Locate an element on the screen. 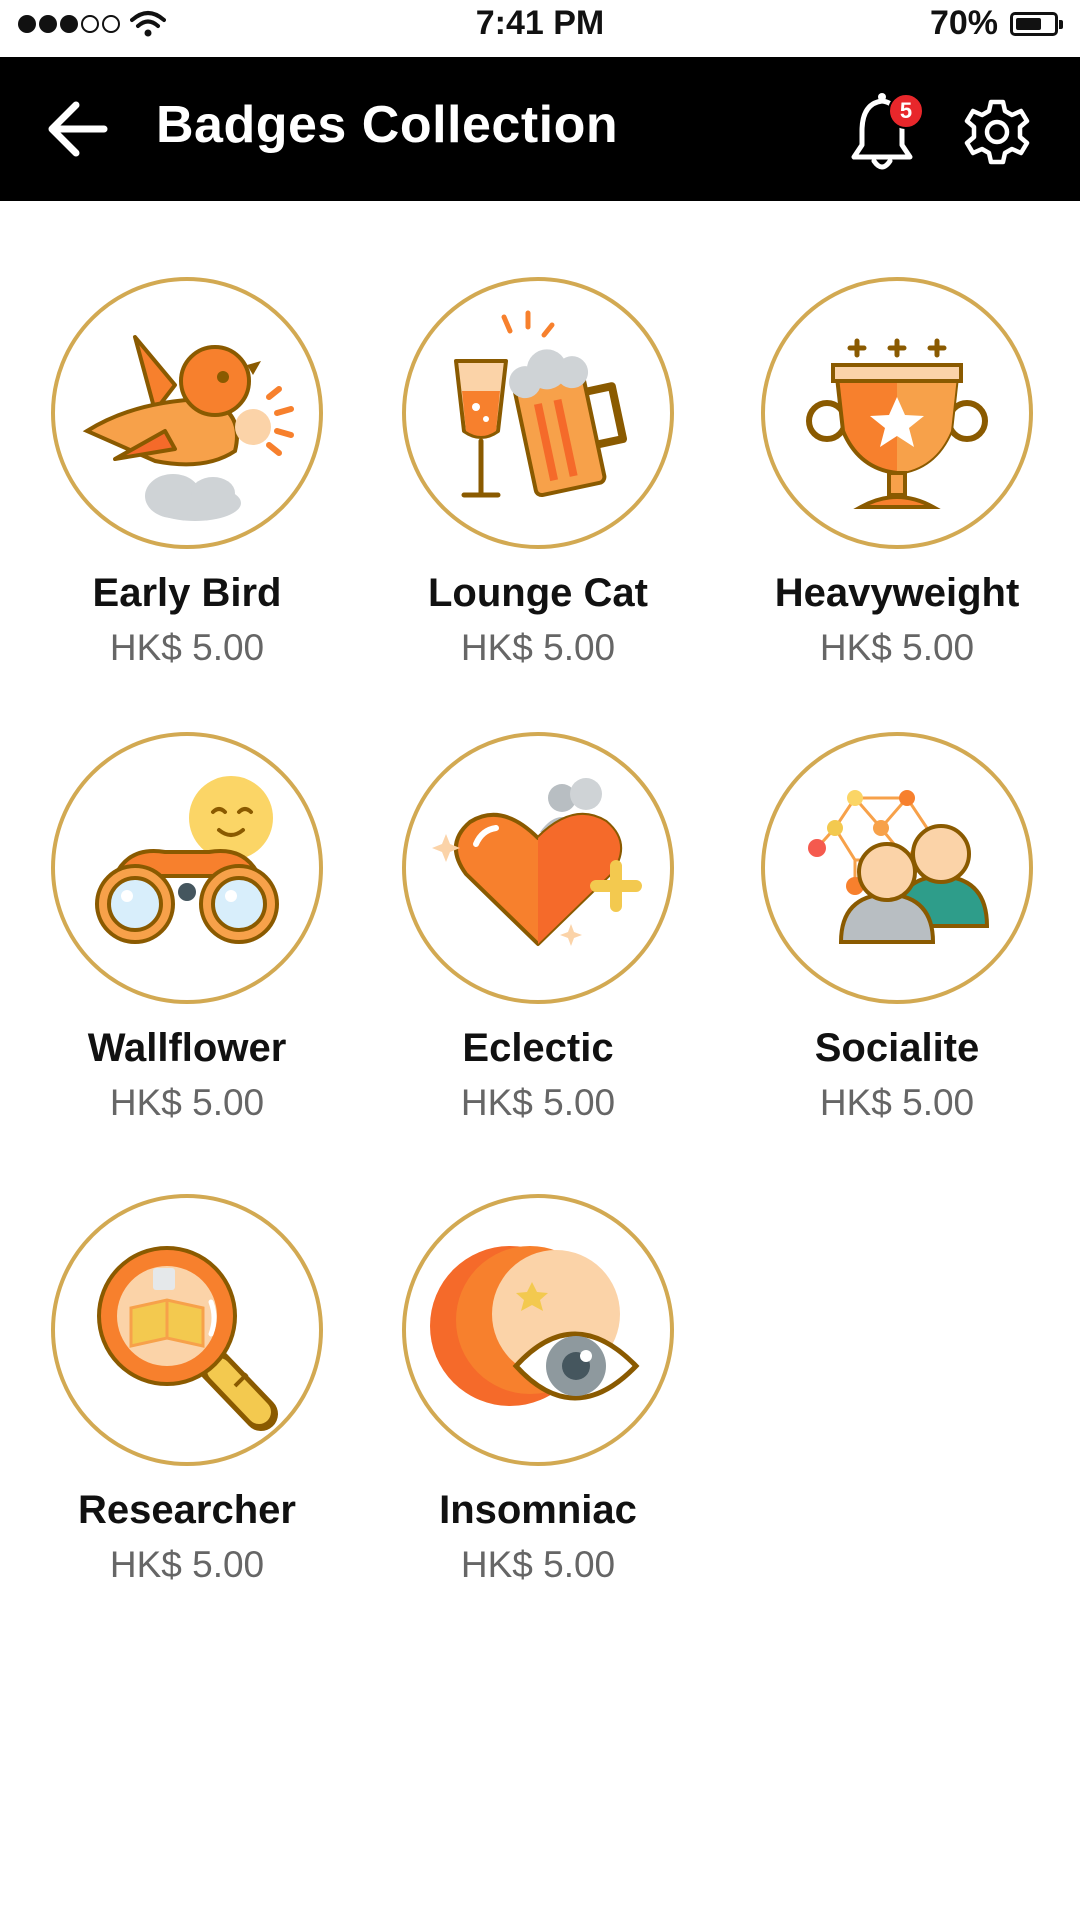 The image size is (1080, 1920). badge-name: Wallflower is located at coordinates (187, 1048).